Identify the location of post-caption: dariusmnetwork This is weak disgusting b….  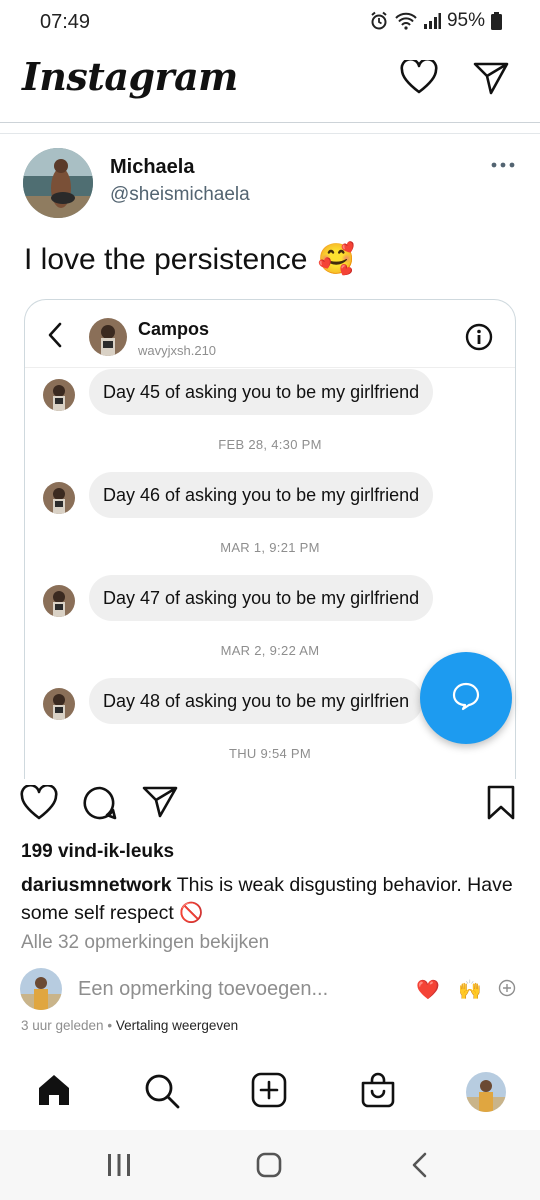
(271, 899).